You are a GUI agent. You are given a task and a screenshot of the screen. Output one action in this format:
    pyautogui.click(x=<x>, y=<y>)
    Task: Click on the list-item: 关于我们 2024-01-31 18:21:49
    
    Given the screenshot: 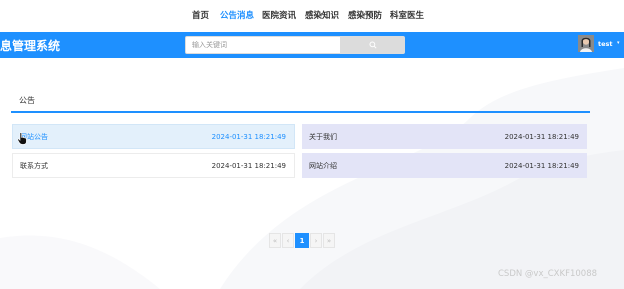 What is the action you would take?
    pyautogui.click(x=444, y=136)
    